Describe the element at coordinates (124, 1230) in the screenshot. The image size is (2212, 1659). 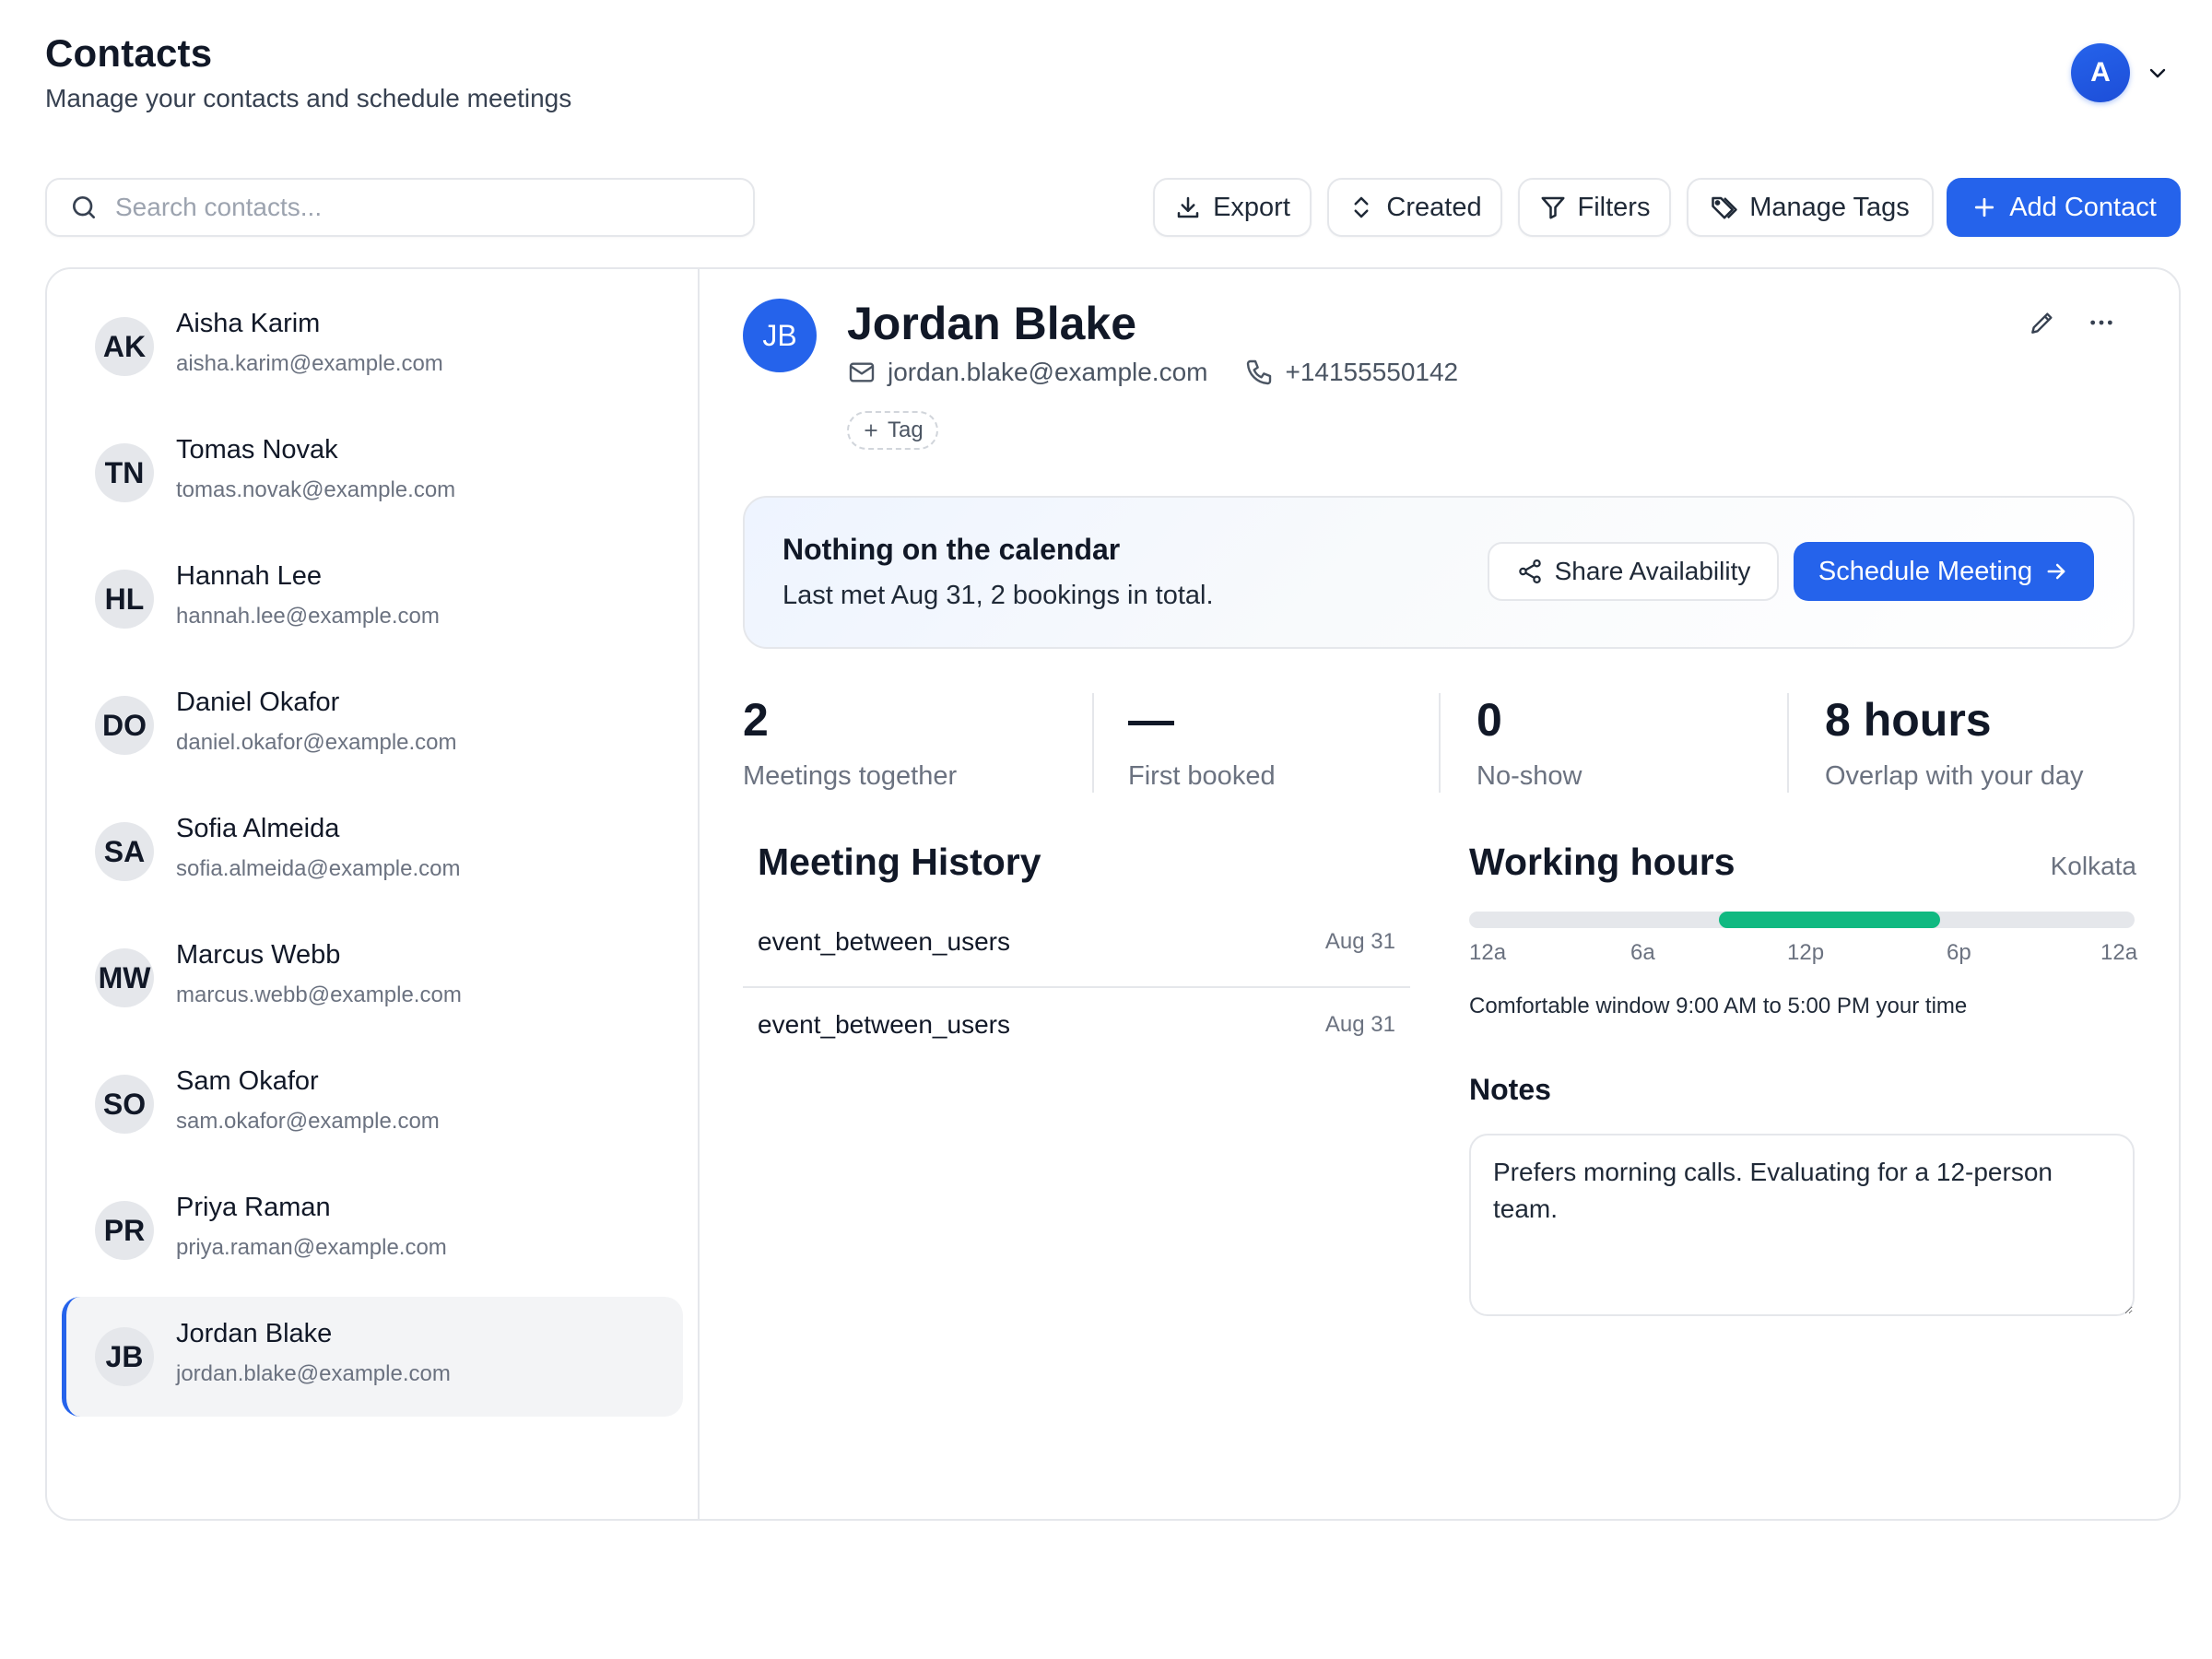
I see `avatar: PR` at that location.